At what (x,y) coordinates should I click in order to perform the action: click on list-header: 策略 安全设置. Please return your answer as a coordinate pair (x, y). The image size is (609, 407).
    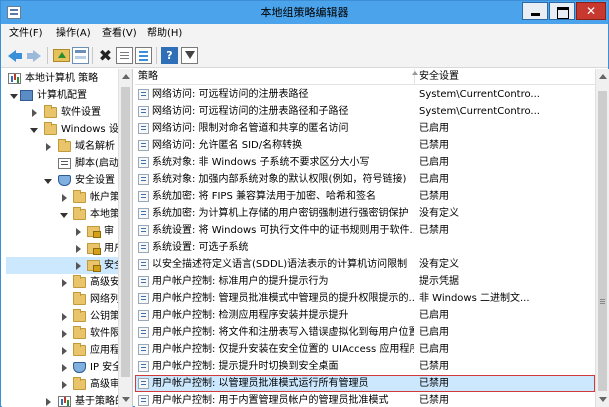
    Looking at the image, I should click on (365, 77).